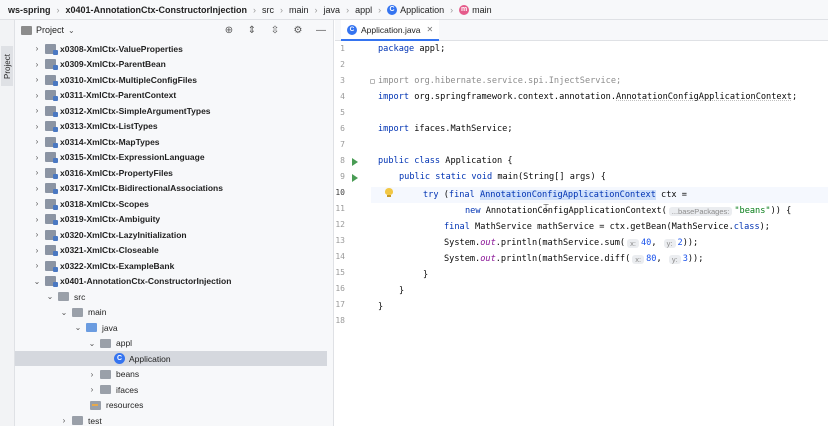 The image size is (828, 426). I want to click on tree-item-module: › x0313-XmlCtx-ListTypes, so click(171, 126).